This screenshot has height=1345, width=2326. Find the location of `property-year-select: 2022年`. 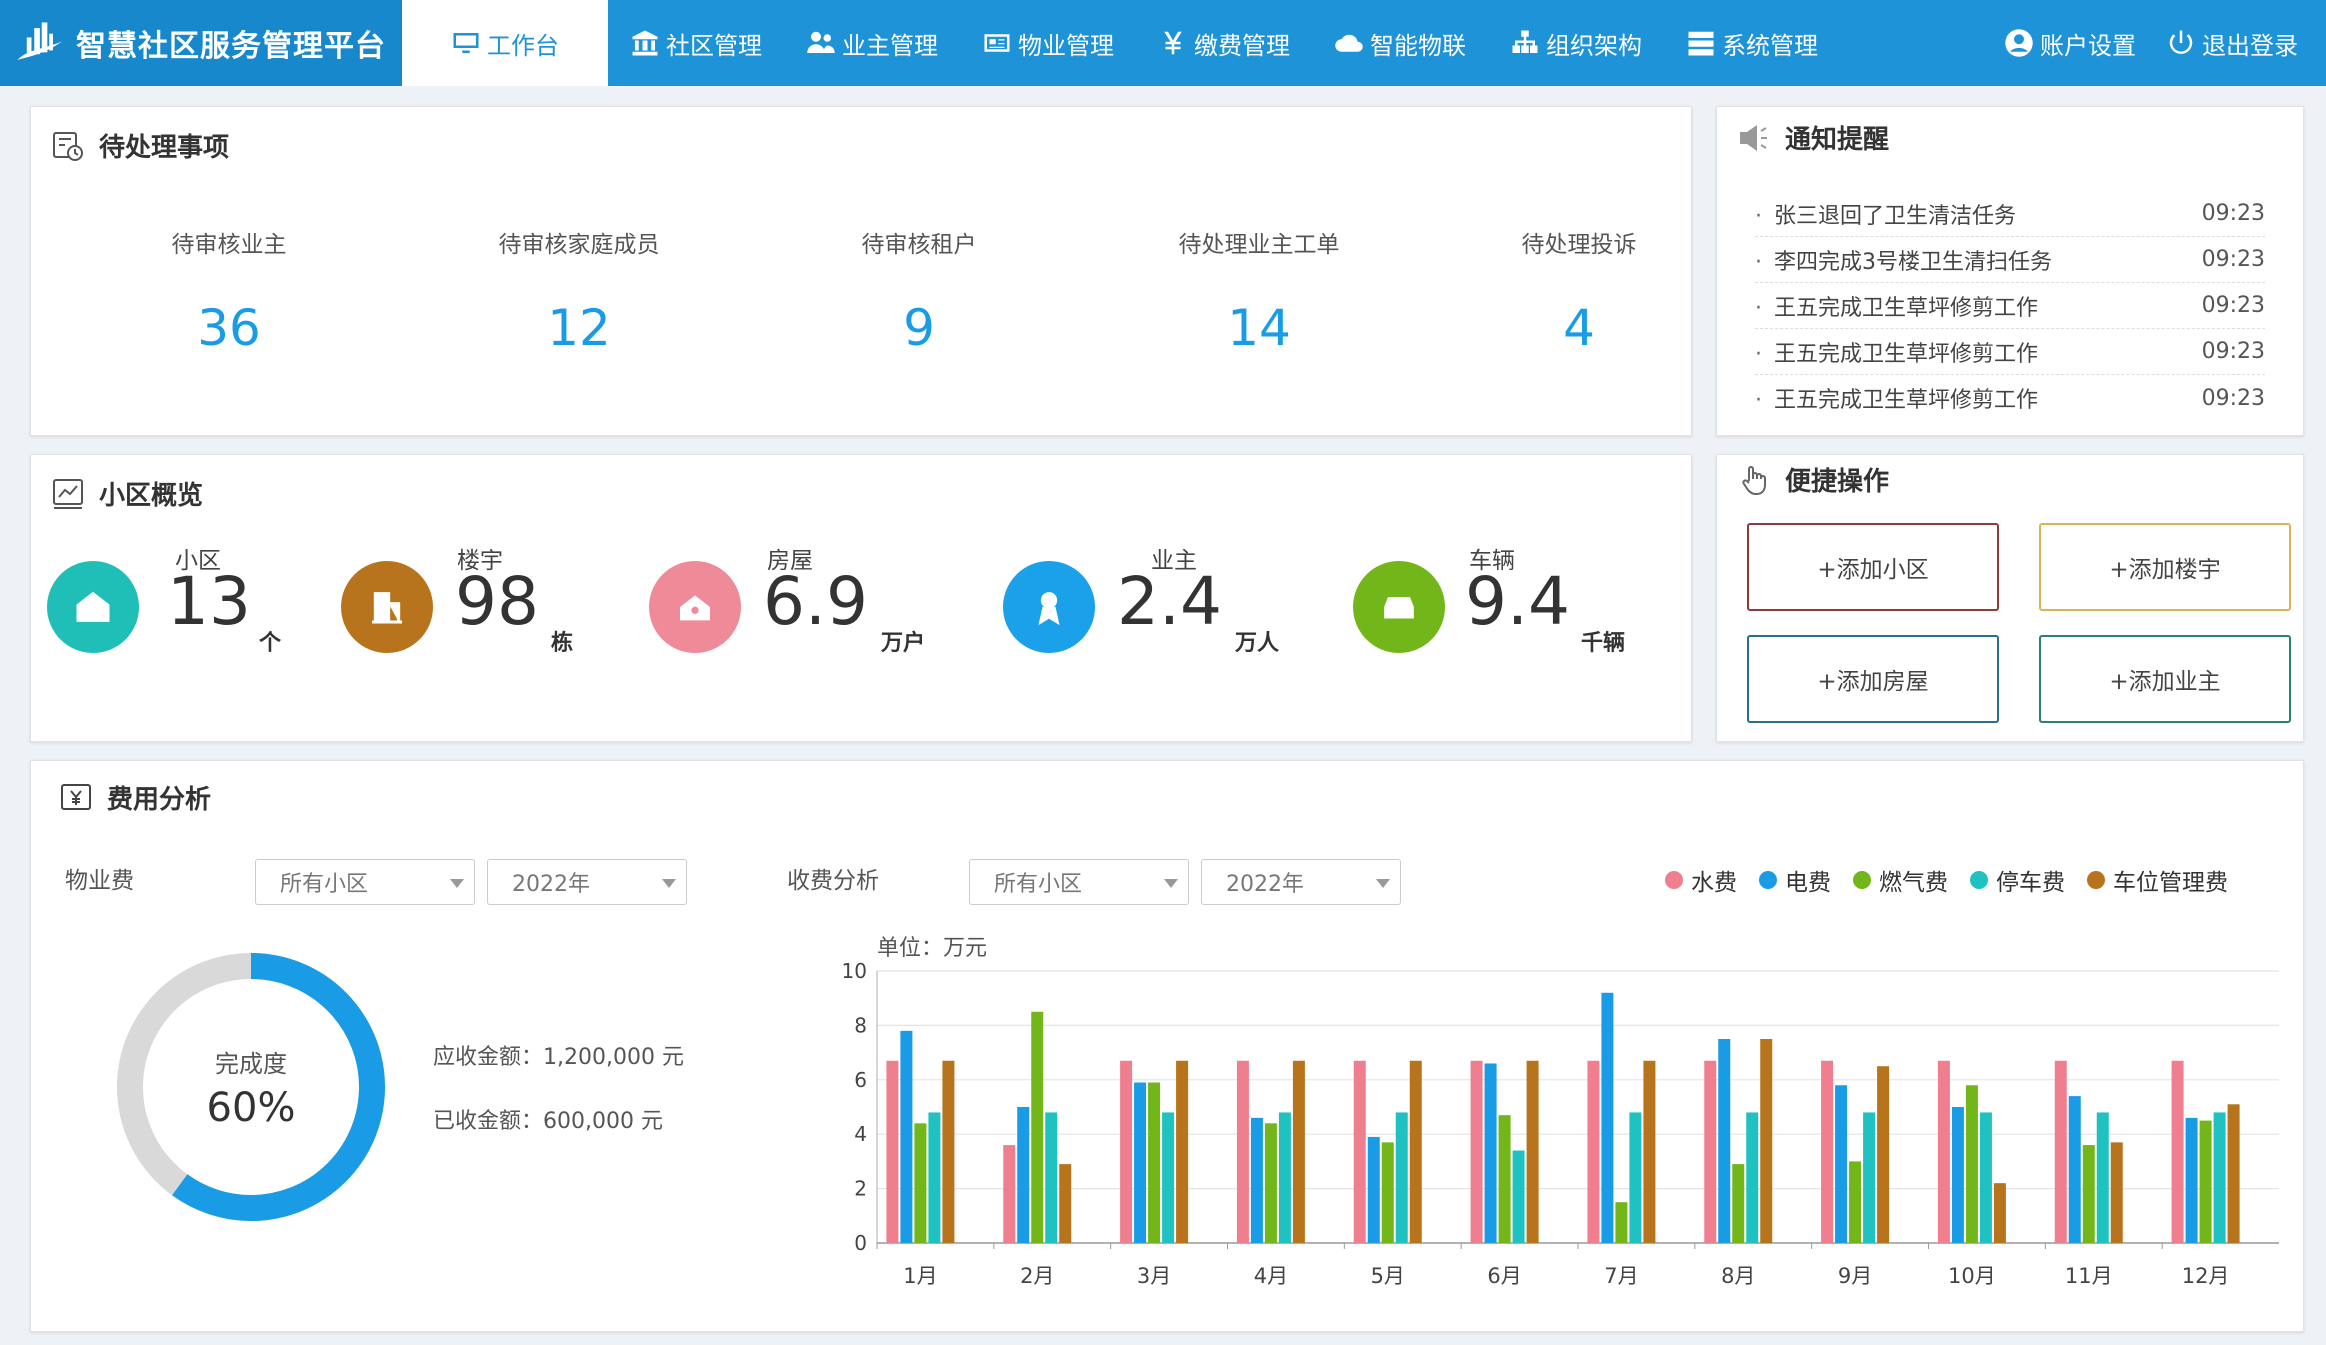

property-year-select: 2022年 is located at coordinates (587, 882).